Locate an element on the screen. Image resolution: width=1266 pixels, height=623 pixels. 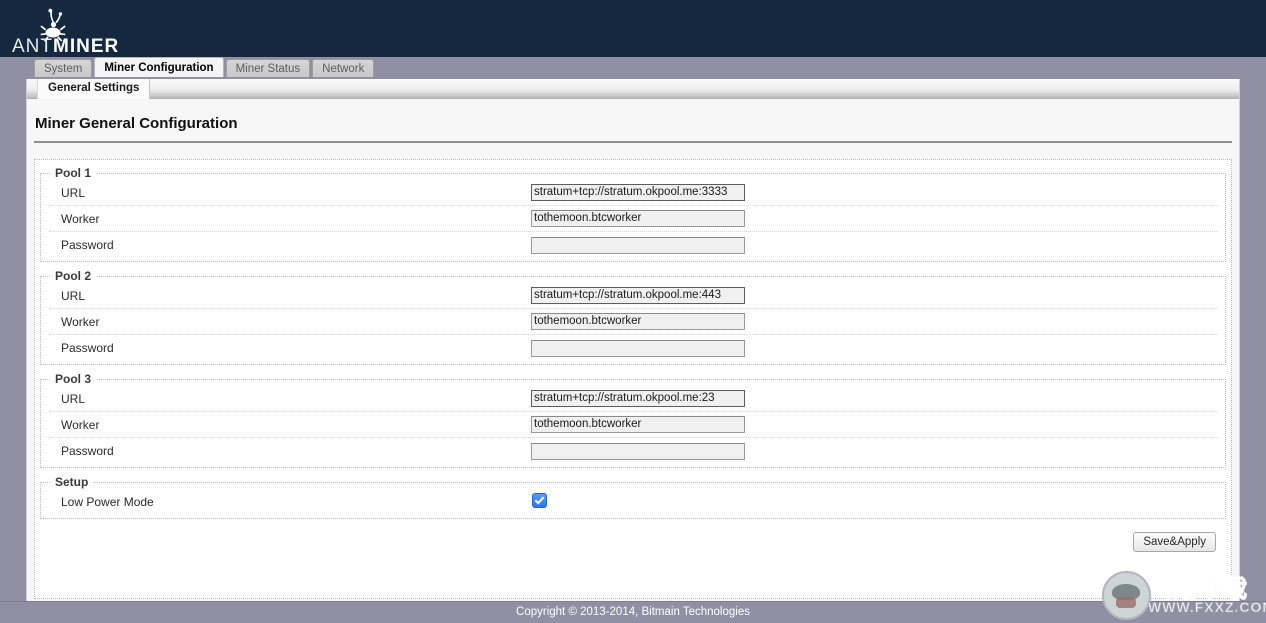
pool-3-legend: Pool 3 is located at coordinates (73, 379).